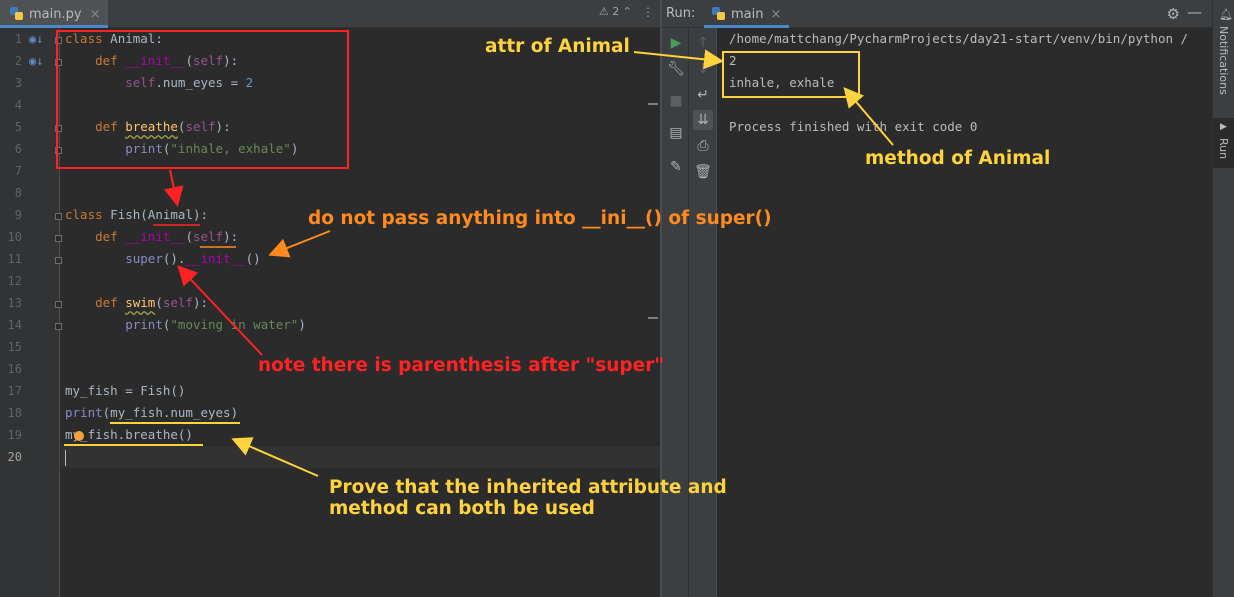 This screenshot has height=597, width=1234. What do you see at coordinates (676, 133) in the screenshot?
I see `layout-icon: ▤` at bounding box center [676, 133].